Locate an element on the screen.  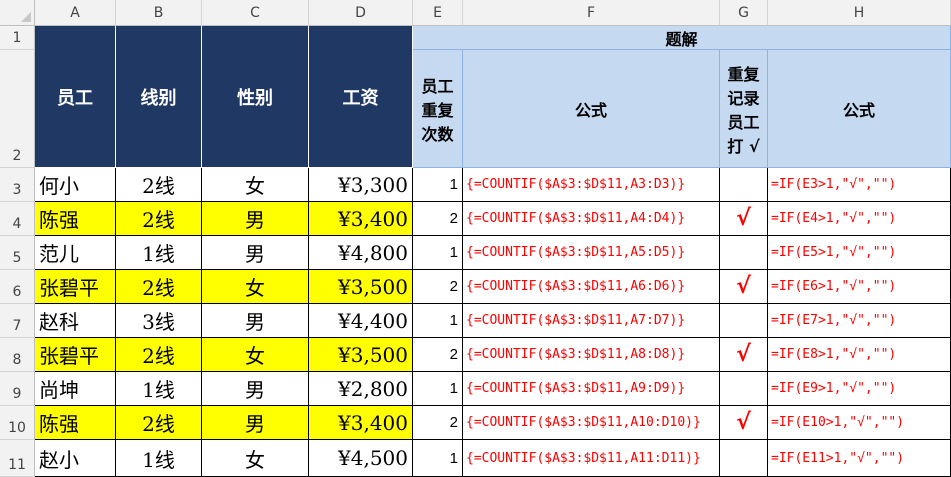
header-employee: 员工 is located at coordinates (75, 97).